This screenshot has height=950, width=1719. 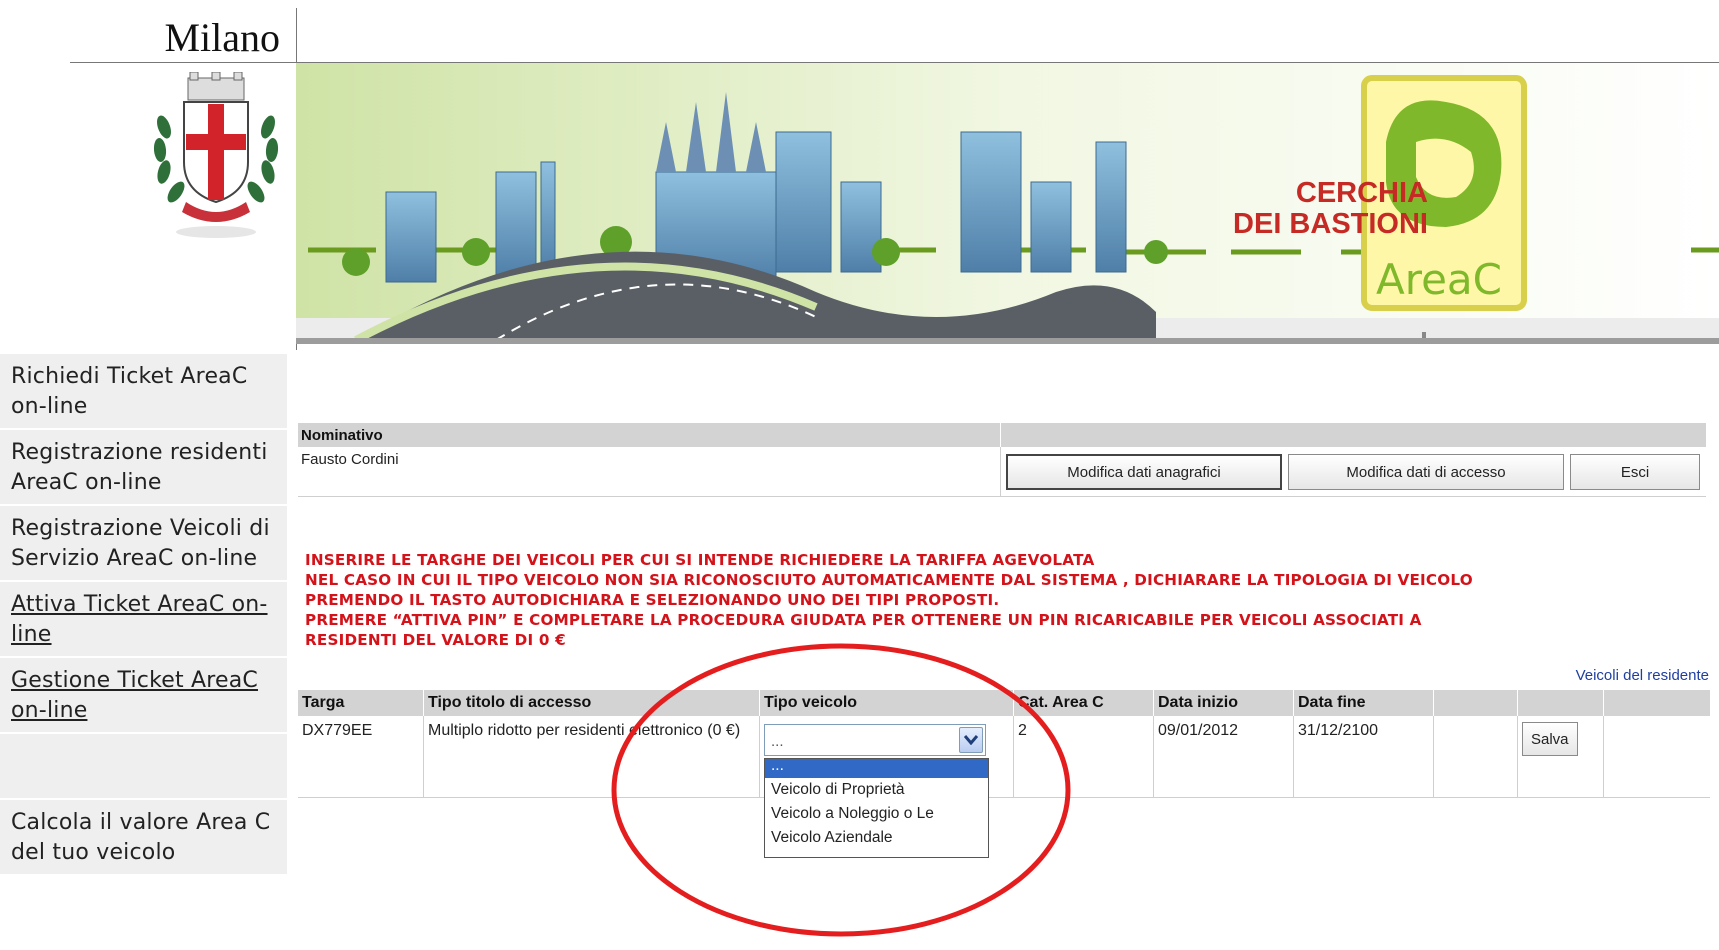 I want to click on dropdown-option-noleggio: Veicolo a Noleggio o Le, so click(x=876, y=814).